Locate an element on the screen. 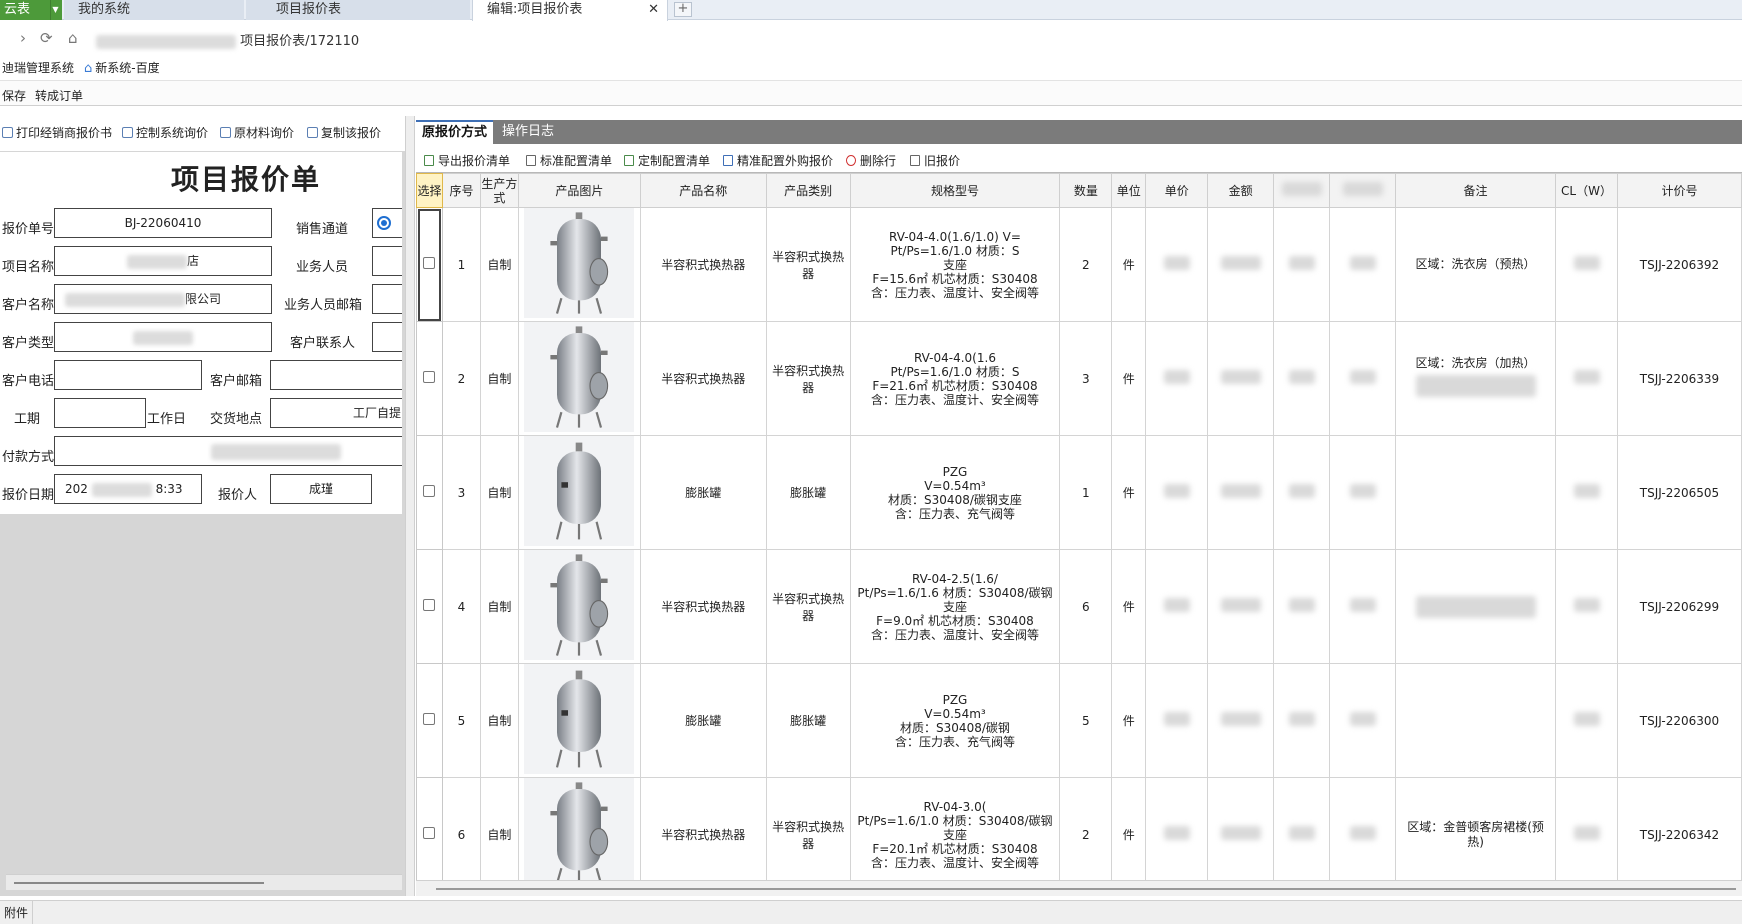 The width and height of the screenshot is (1742, 924). left-horizontal-scrollbar is located at coordinates (204, 882).